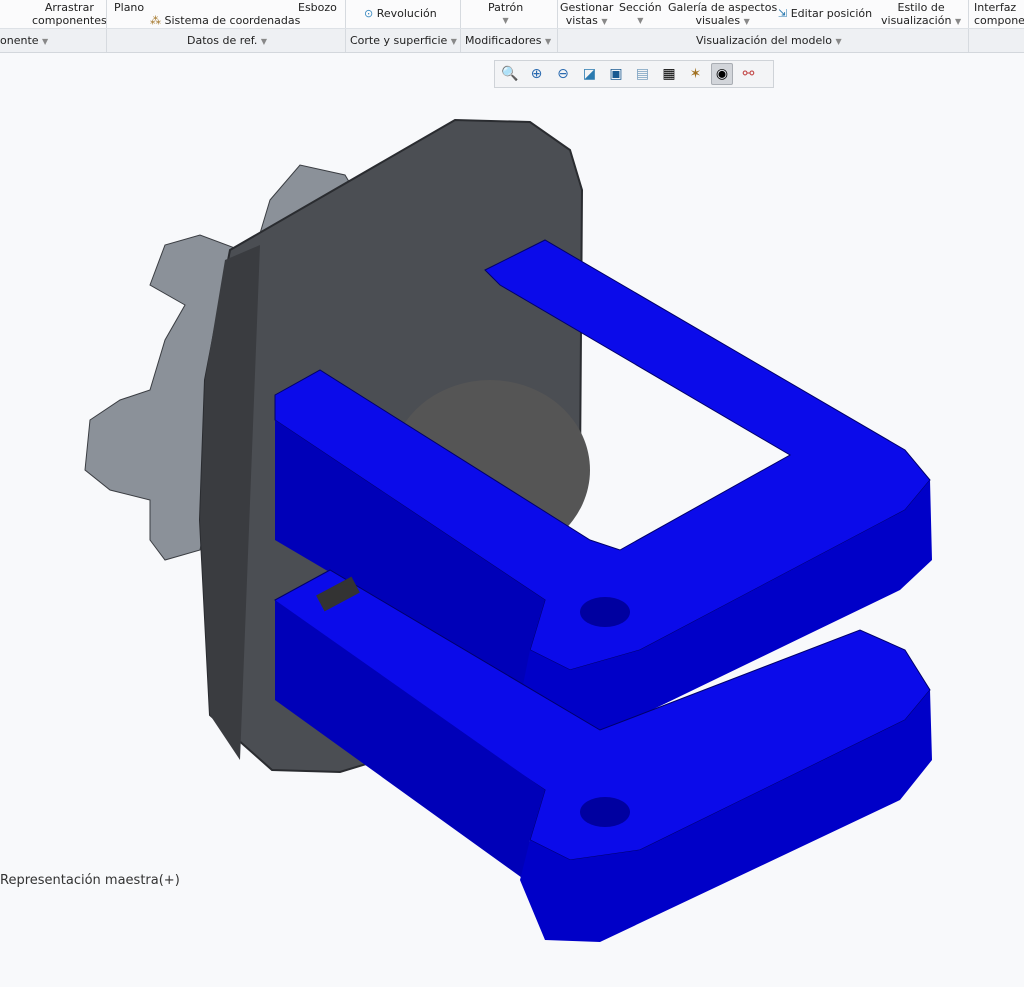 The image size is (1024, 987). What do you see at coordinates (921, 14) in the screenshot?
I see `display-style-button: Estilo de visualización ▼` at bounding box center [921, 14].